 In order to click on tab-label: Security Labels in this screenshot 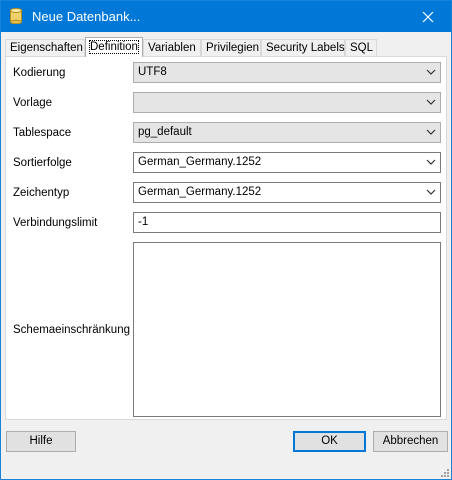, I will do `click(305, 48)`.